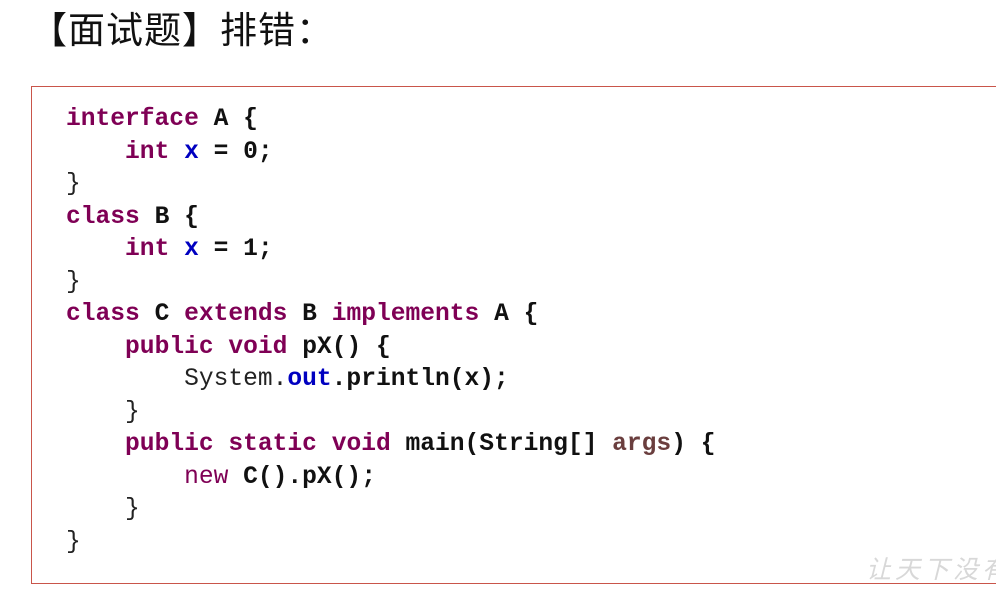 This screenshot has height=593, width=996. What do you see at coordinates (132, 119) in the screenshot?
I see `code-token-kw: interface` at bounding box center [132, 119].